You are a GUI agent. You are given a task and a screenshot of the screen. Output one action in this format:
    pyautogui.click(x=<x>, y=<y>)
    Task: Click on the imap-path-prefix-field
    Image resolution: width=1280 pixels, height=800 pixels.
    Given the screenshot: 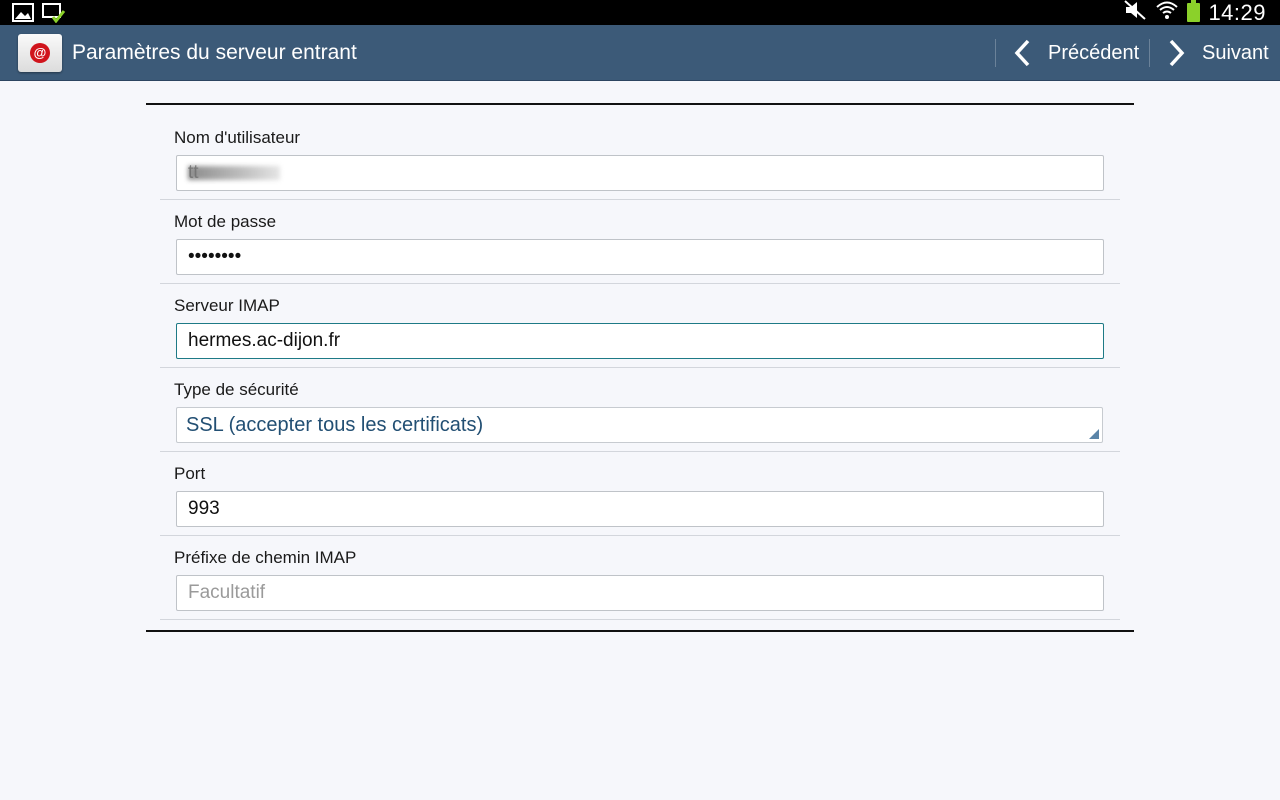 What is the action you would take?
    pyautogui.click(x=640, y=593)
    